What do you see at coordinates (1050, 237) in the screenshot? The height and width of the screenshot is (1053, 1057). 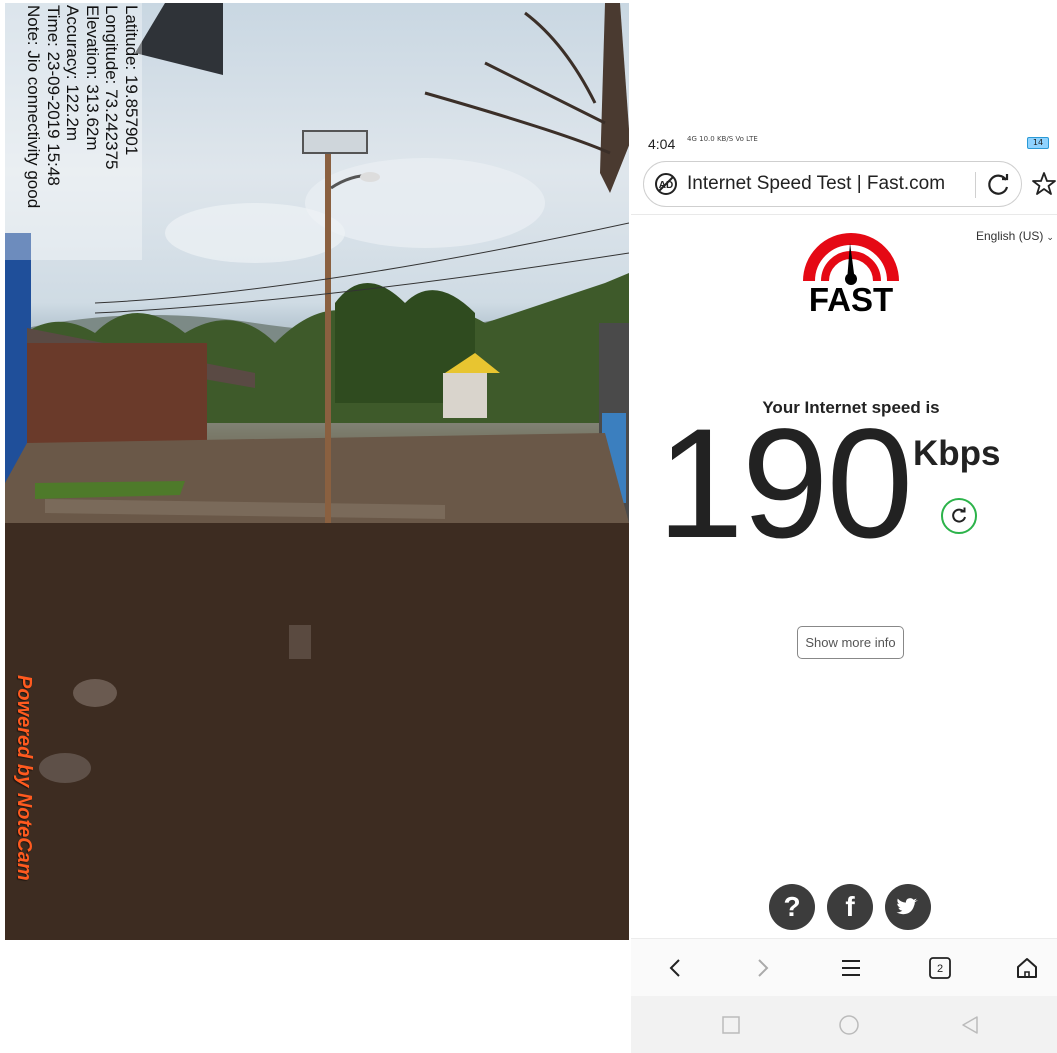 I see `chevron-down-icon: ⌄` at bounding box center [1050, 237].